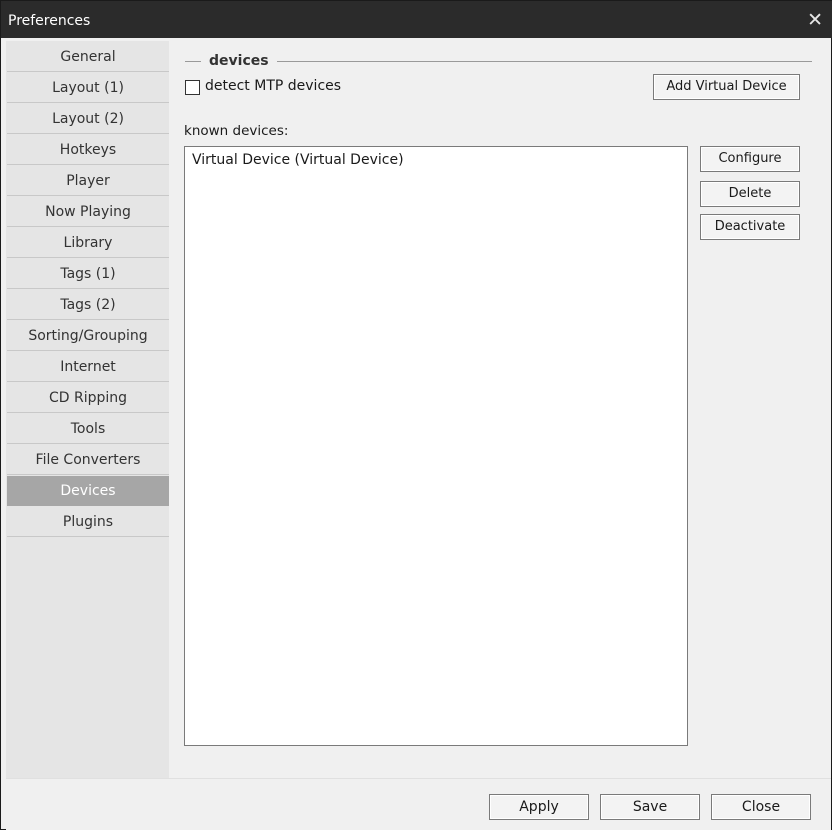  Describe the element at coordinates (88, 119) in the screenshot. I see `sidebar-item-layout-2: Layout (2)` at that location.